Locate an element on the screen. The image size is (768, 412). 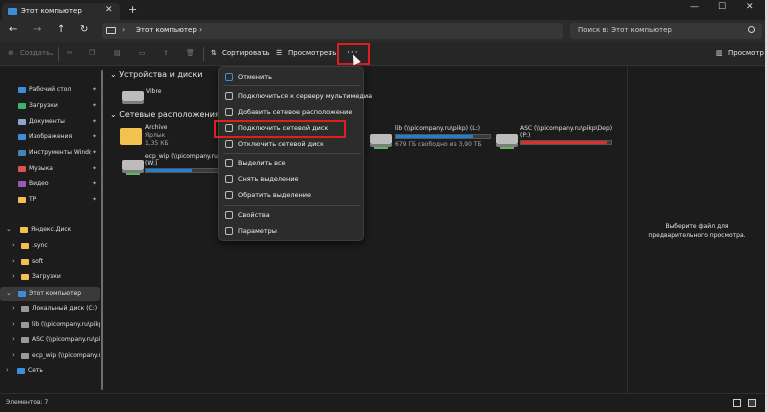
delete-icon: 🗑 is located at coordinates (190, 53).